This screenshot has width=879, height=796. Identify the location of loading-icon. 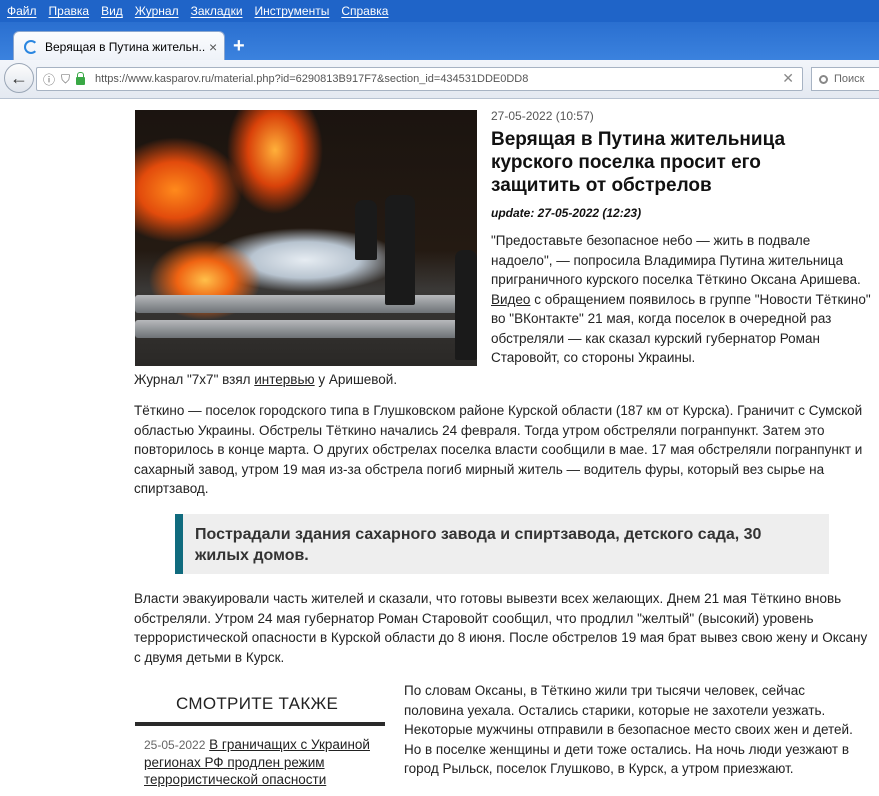
(31, 46).